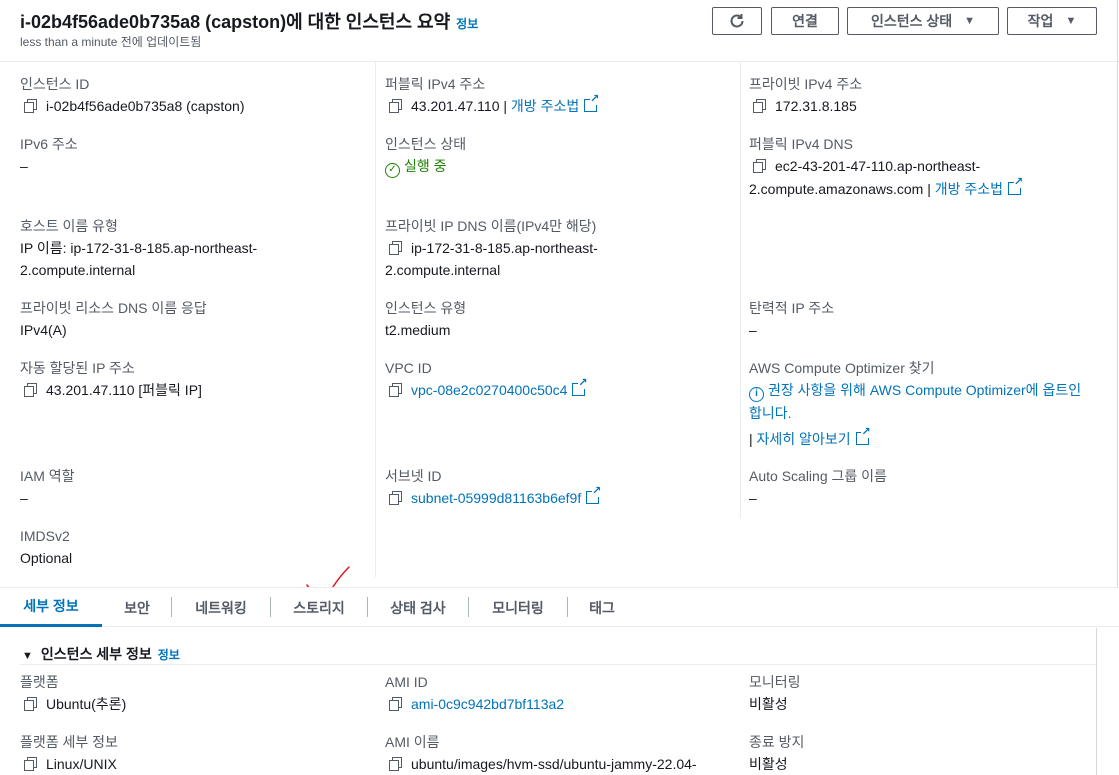 The height and width of the screenshot is (775, 1119). What do you see at coordinates (137, 607) in the screenshot?
I see `tab-security: 보안` at bounding box center [137, 607].